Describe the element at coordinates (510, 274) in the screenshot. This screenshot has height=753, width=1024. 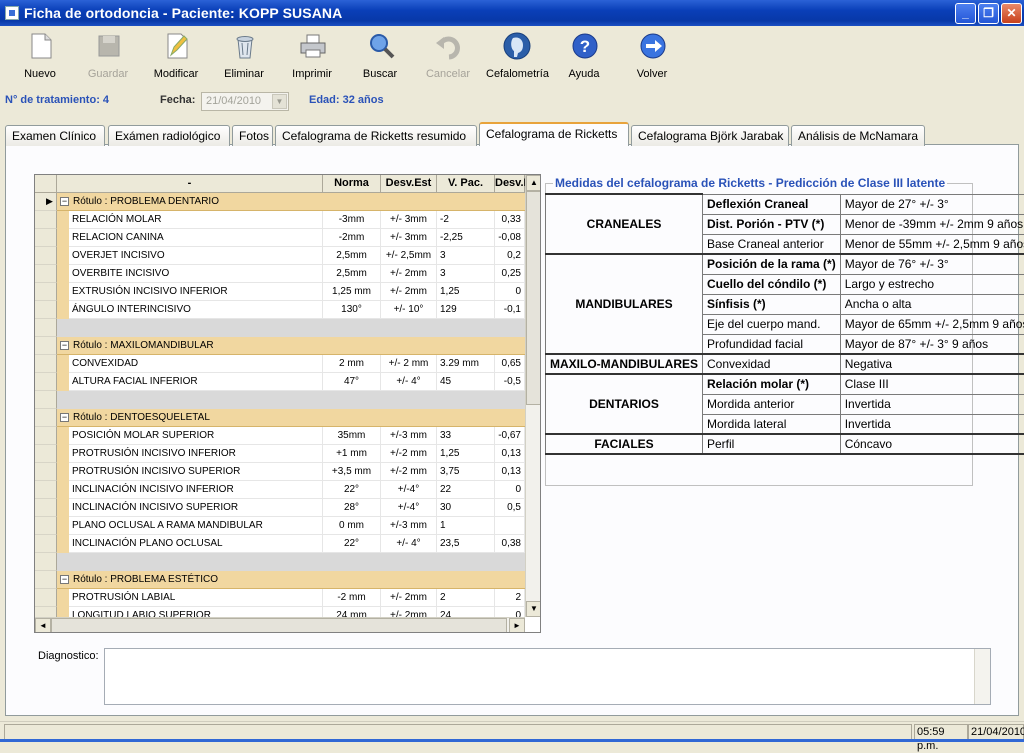
I see `cell-desv-pac: 0,25` at that location.